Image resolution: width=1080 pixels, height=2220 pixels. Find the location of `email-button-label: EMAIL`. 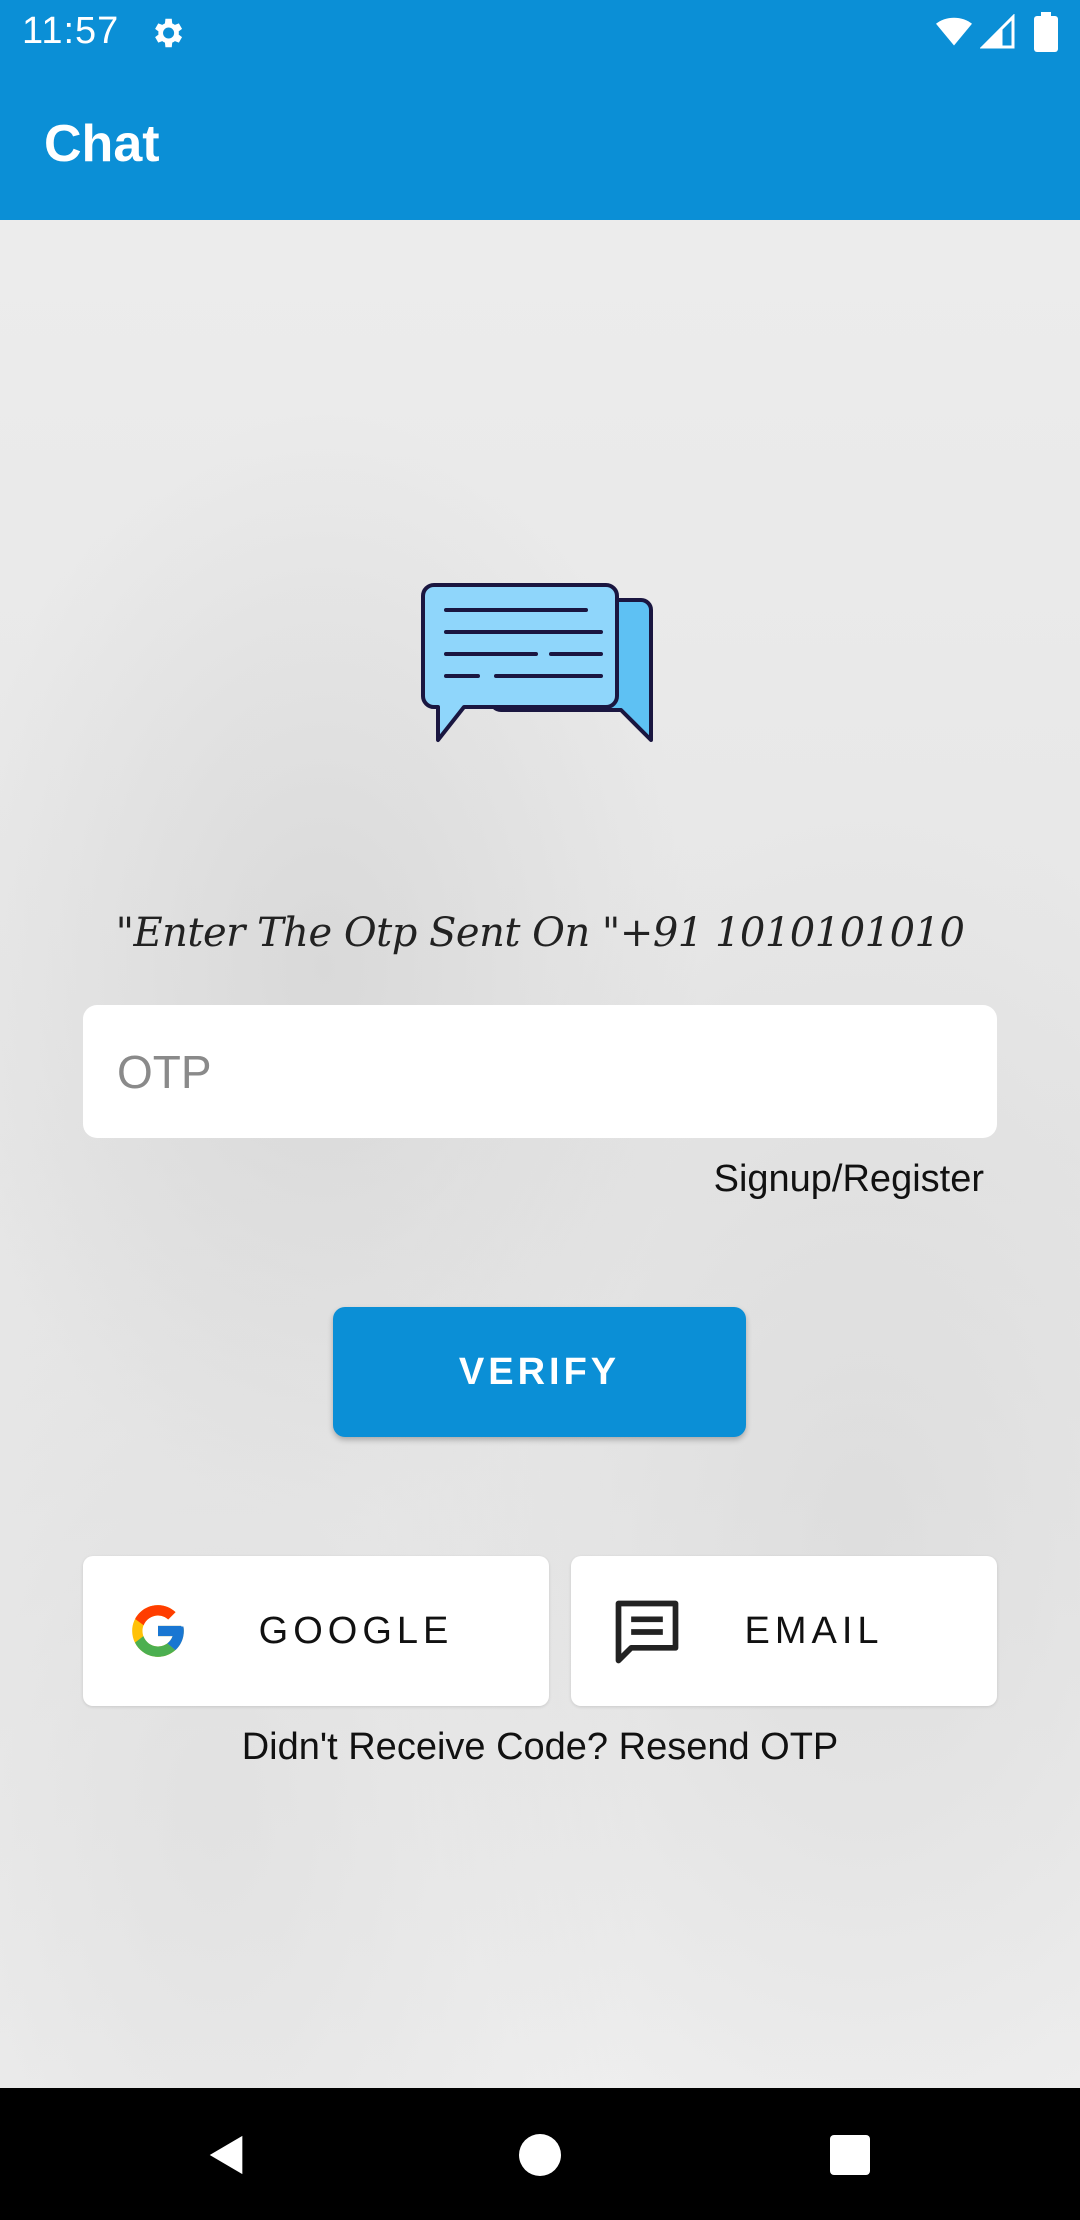

email-button-label: EMAIL is located at coordinates (814, 1630).